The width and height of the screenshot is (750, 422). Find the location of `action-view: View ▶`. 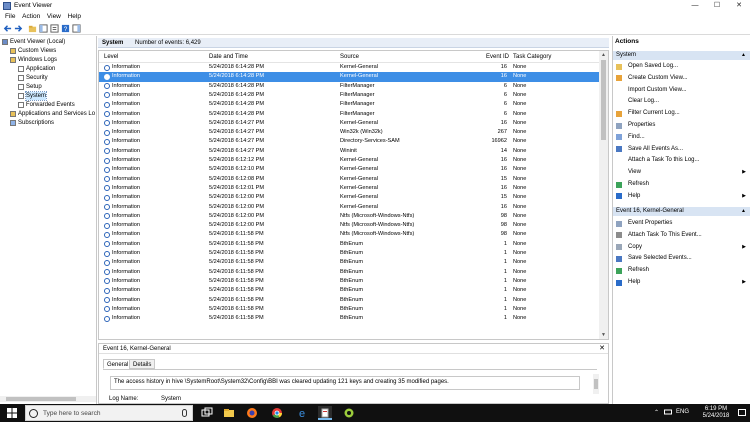

action-view: View ▶ is located at coordinates (681, 172).